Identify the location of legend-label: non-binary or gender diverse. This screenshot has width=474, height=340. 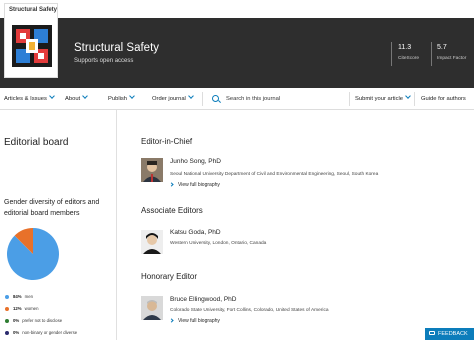
(50, 332).